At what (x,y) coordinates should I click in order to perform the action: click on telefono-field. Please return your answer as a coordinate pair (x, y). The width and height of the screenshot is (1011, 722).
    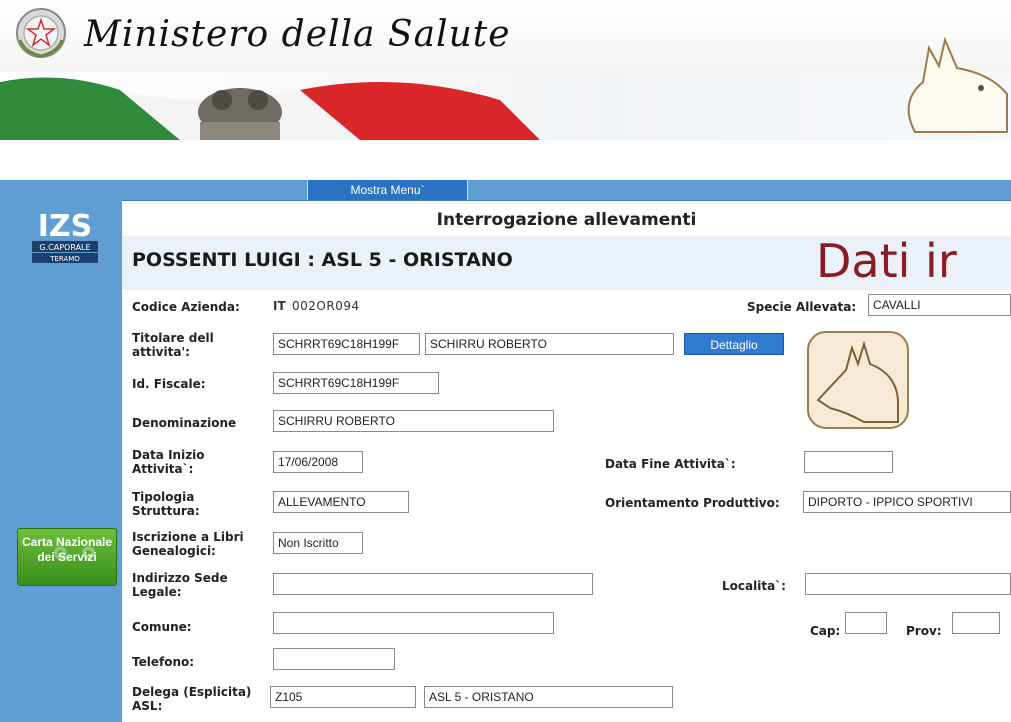
    Looking at the image, I should click on (334, 659).